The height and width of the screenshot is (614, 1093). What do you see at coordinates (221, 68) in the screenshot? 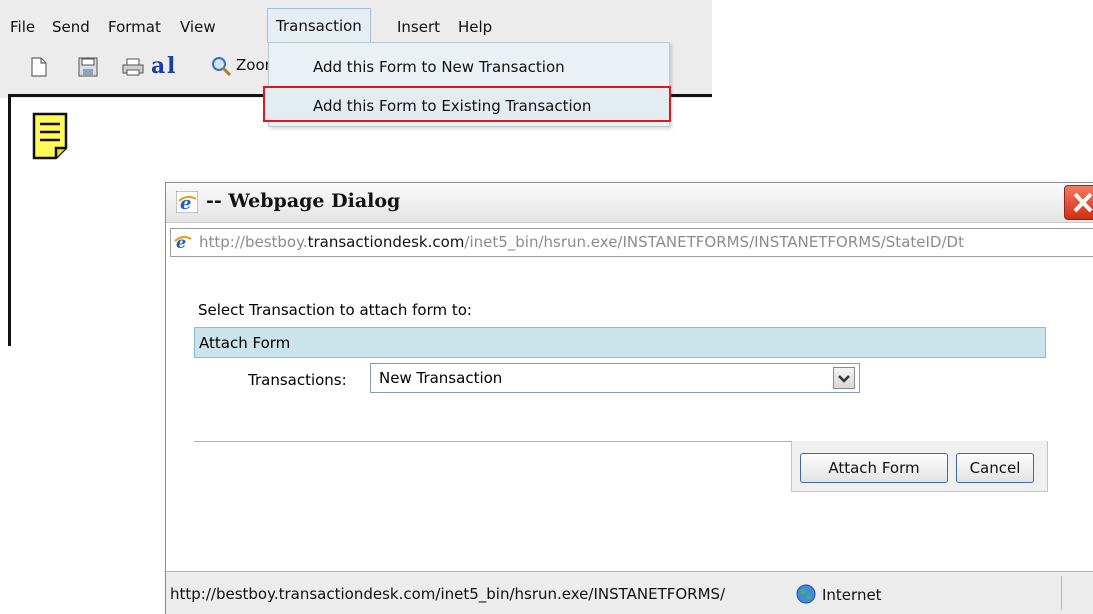
I see `zoom-icon` at bounding box center [221, 68].